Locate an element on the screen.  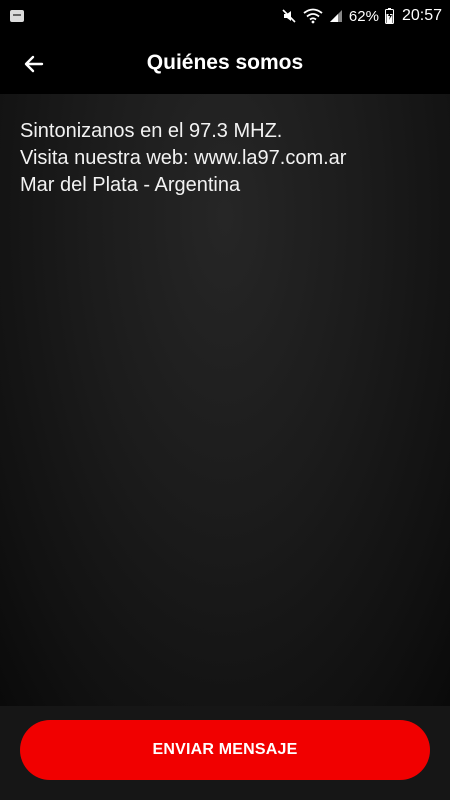
footer: ENVIAR MENSAJE is located at coordinates (225, 753).